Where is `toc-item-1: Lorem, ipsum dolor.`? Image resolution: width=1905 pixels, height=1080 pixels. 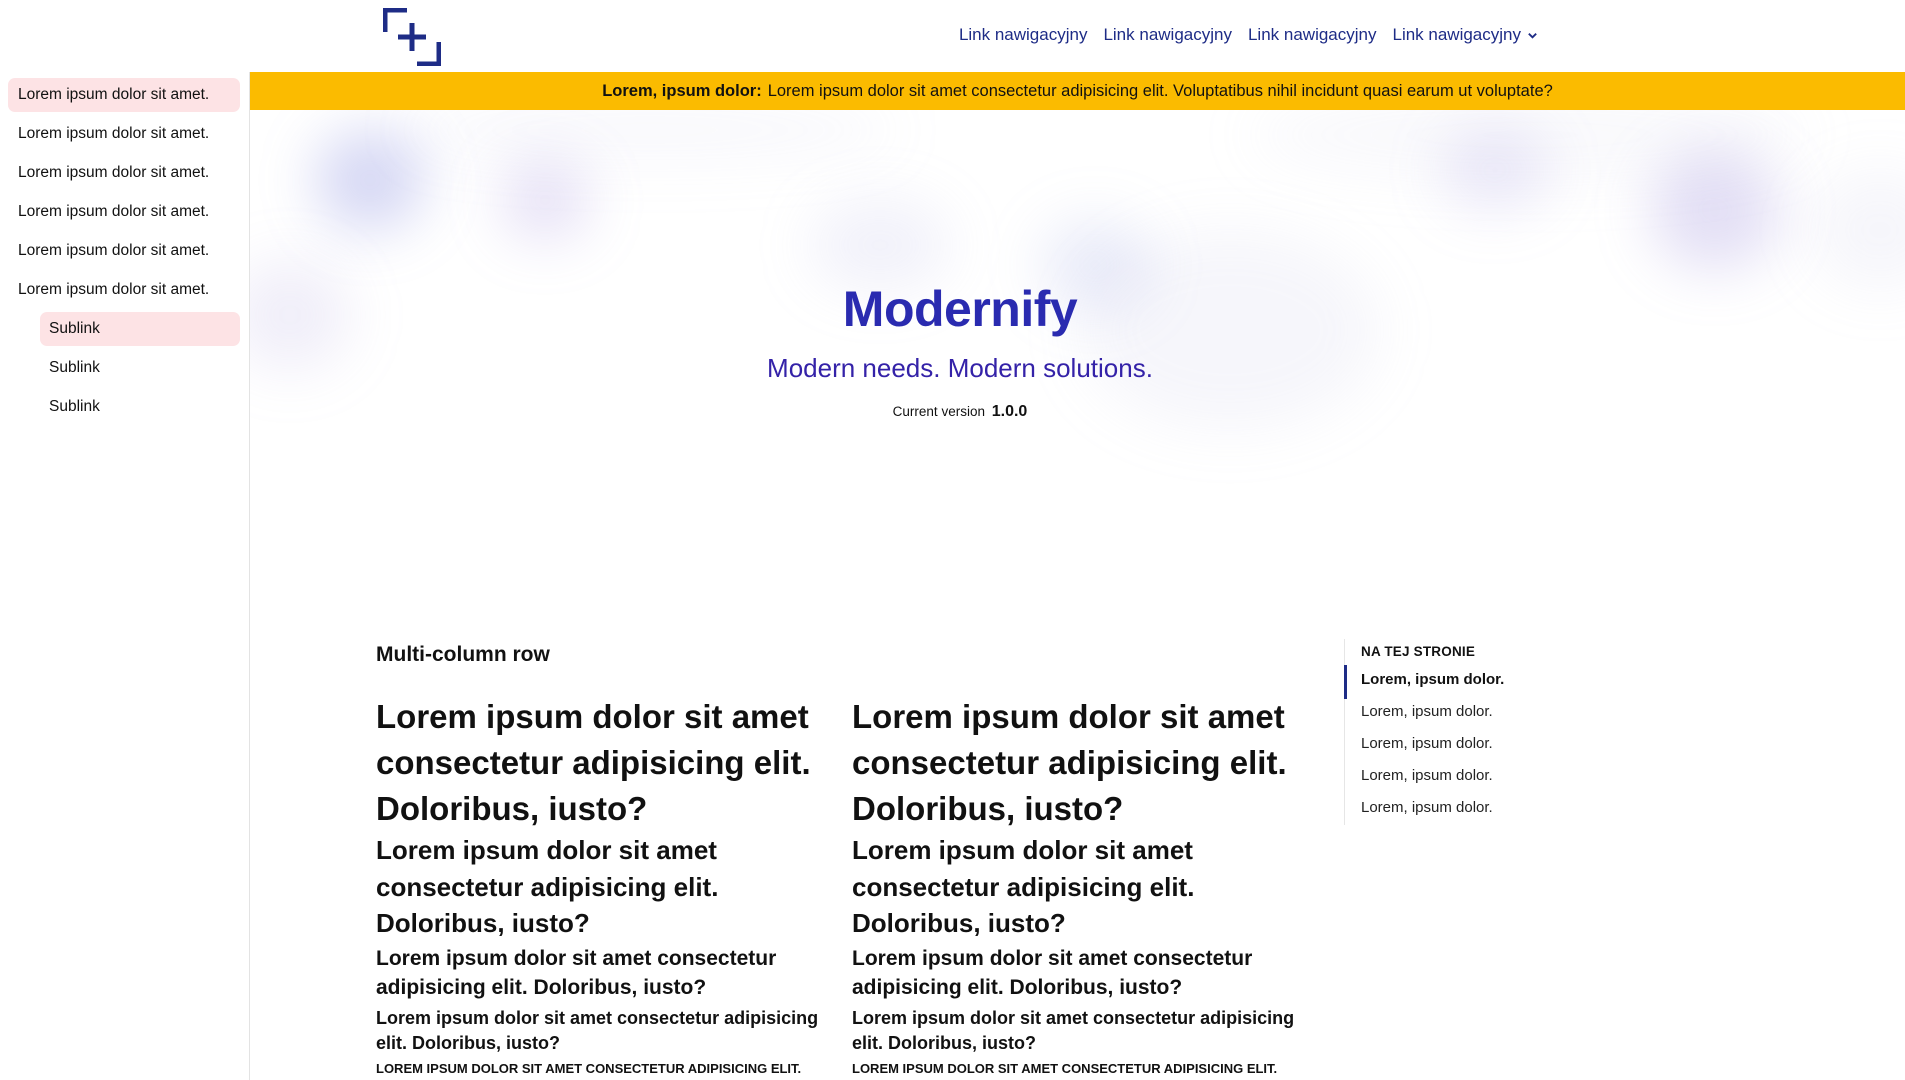
toc-item-1: Lorem, ipsum dolor. is located at coordinates (1432, 679).